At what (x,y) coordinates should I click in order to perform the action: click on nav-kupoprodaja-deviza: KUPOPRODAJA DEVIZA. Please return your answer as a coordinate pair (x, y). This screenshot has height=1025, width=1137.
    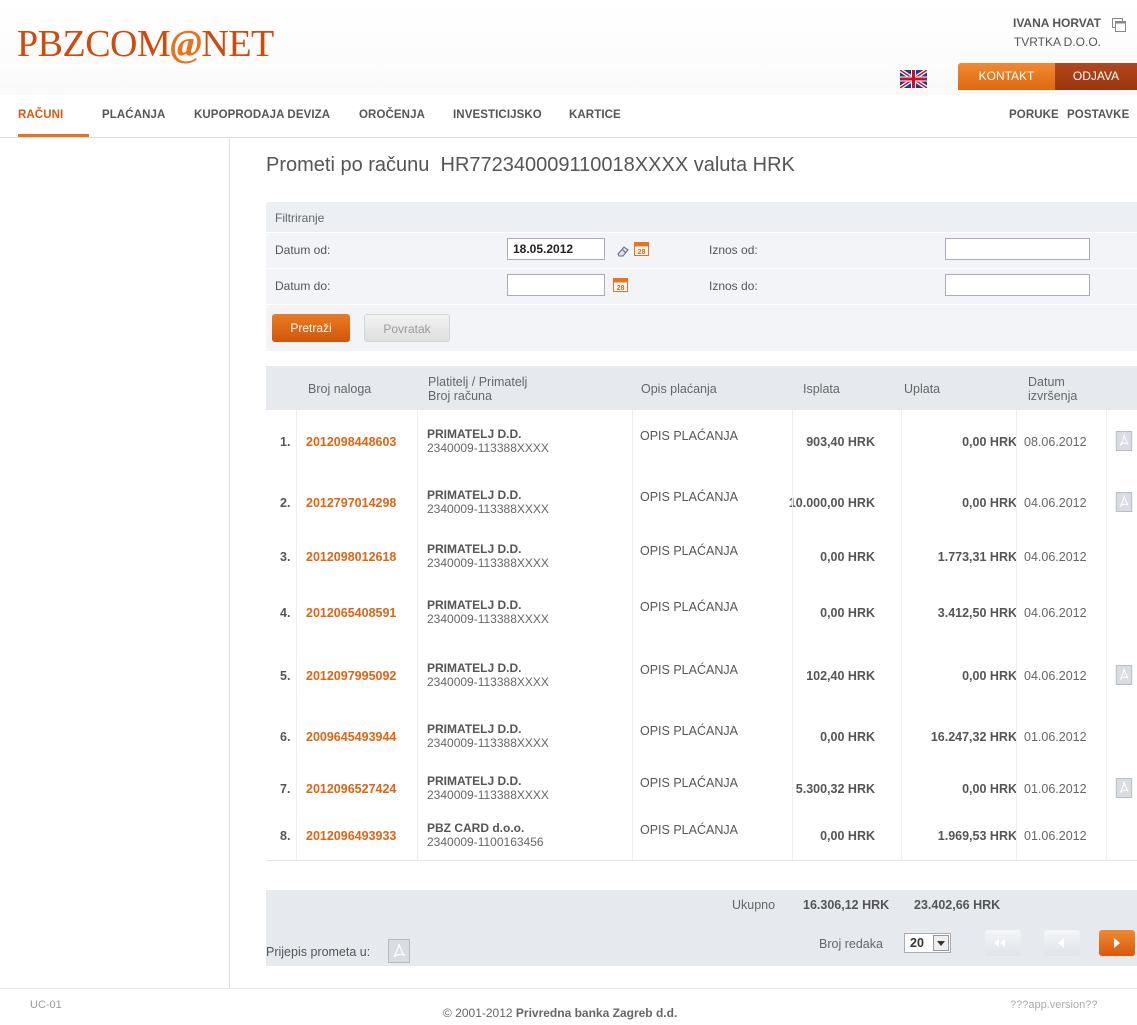
    Looking at the image, I should click on (262, 115).